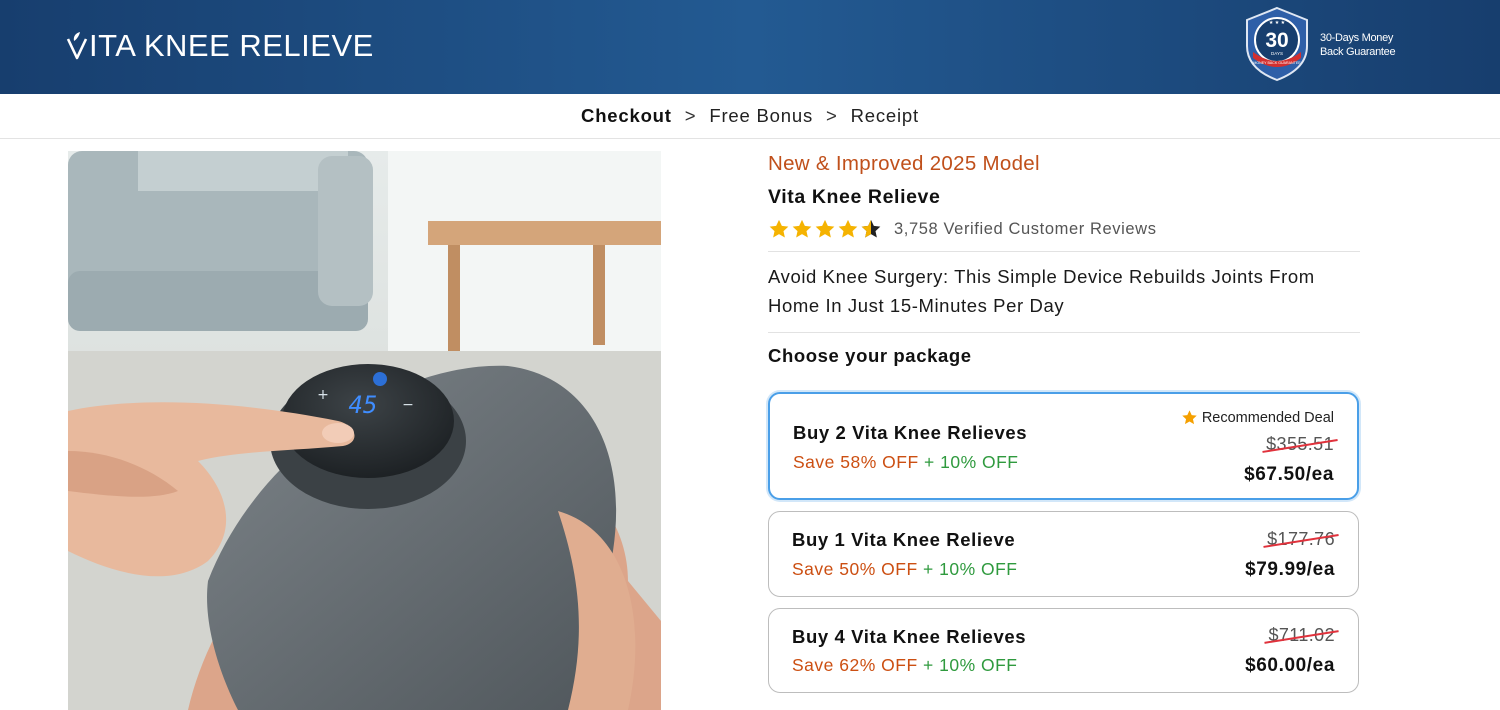  Describe the element at coordinates (231, 45) in the screenshot. I see `logo-text: ITA KNEE RELIEVE` at that location.